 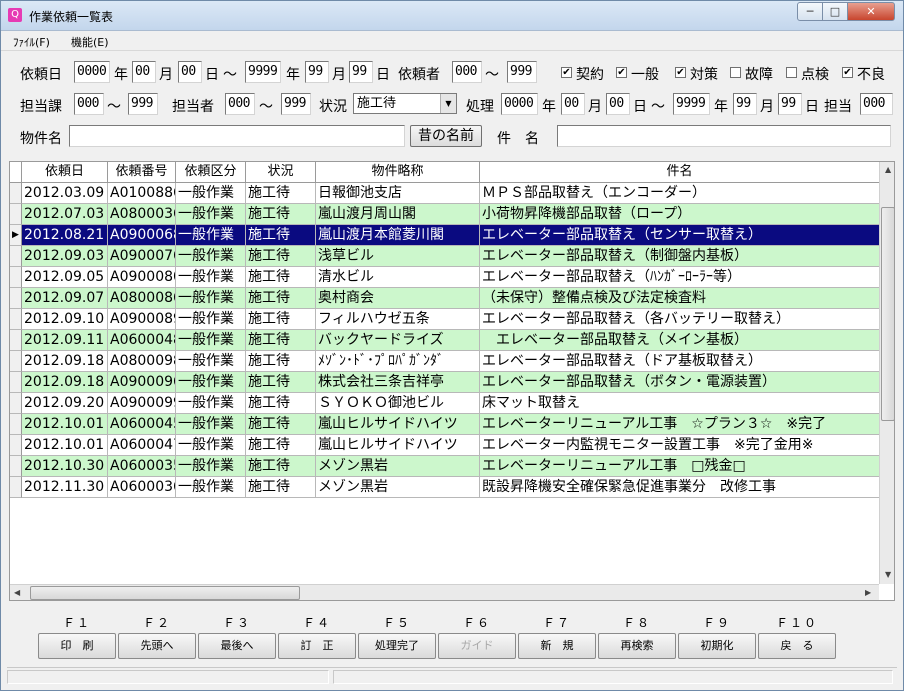 I want to click on cell-date: 2012.11.30, so click(x=65, y=487).